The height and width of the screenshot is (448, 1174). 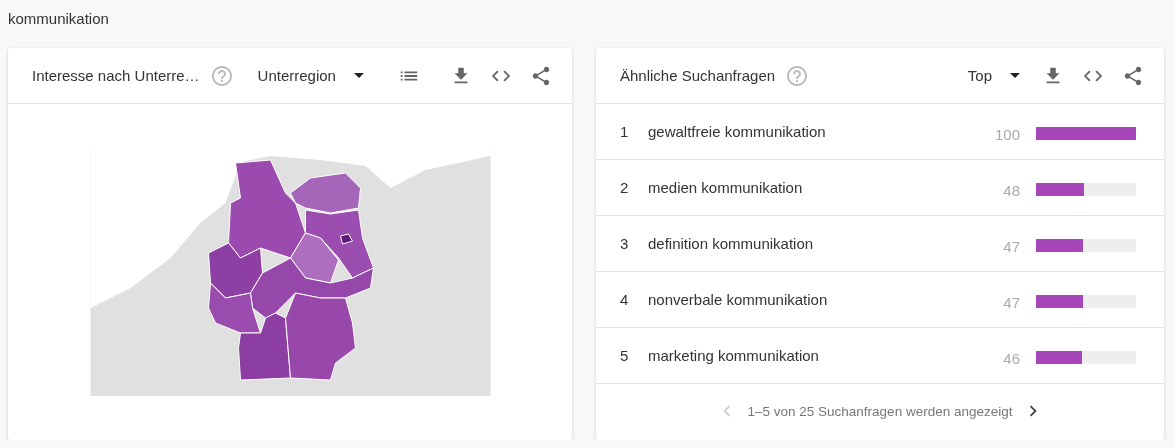 I want to click on card-title: Ähnliche Suchanfragen, so click(x=698, y=75).